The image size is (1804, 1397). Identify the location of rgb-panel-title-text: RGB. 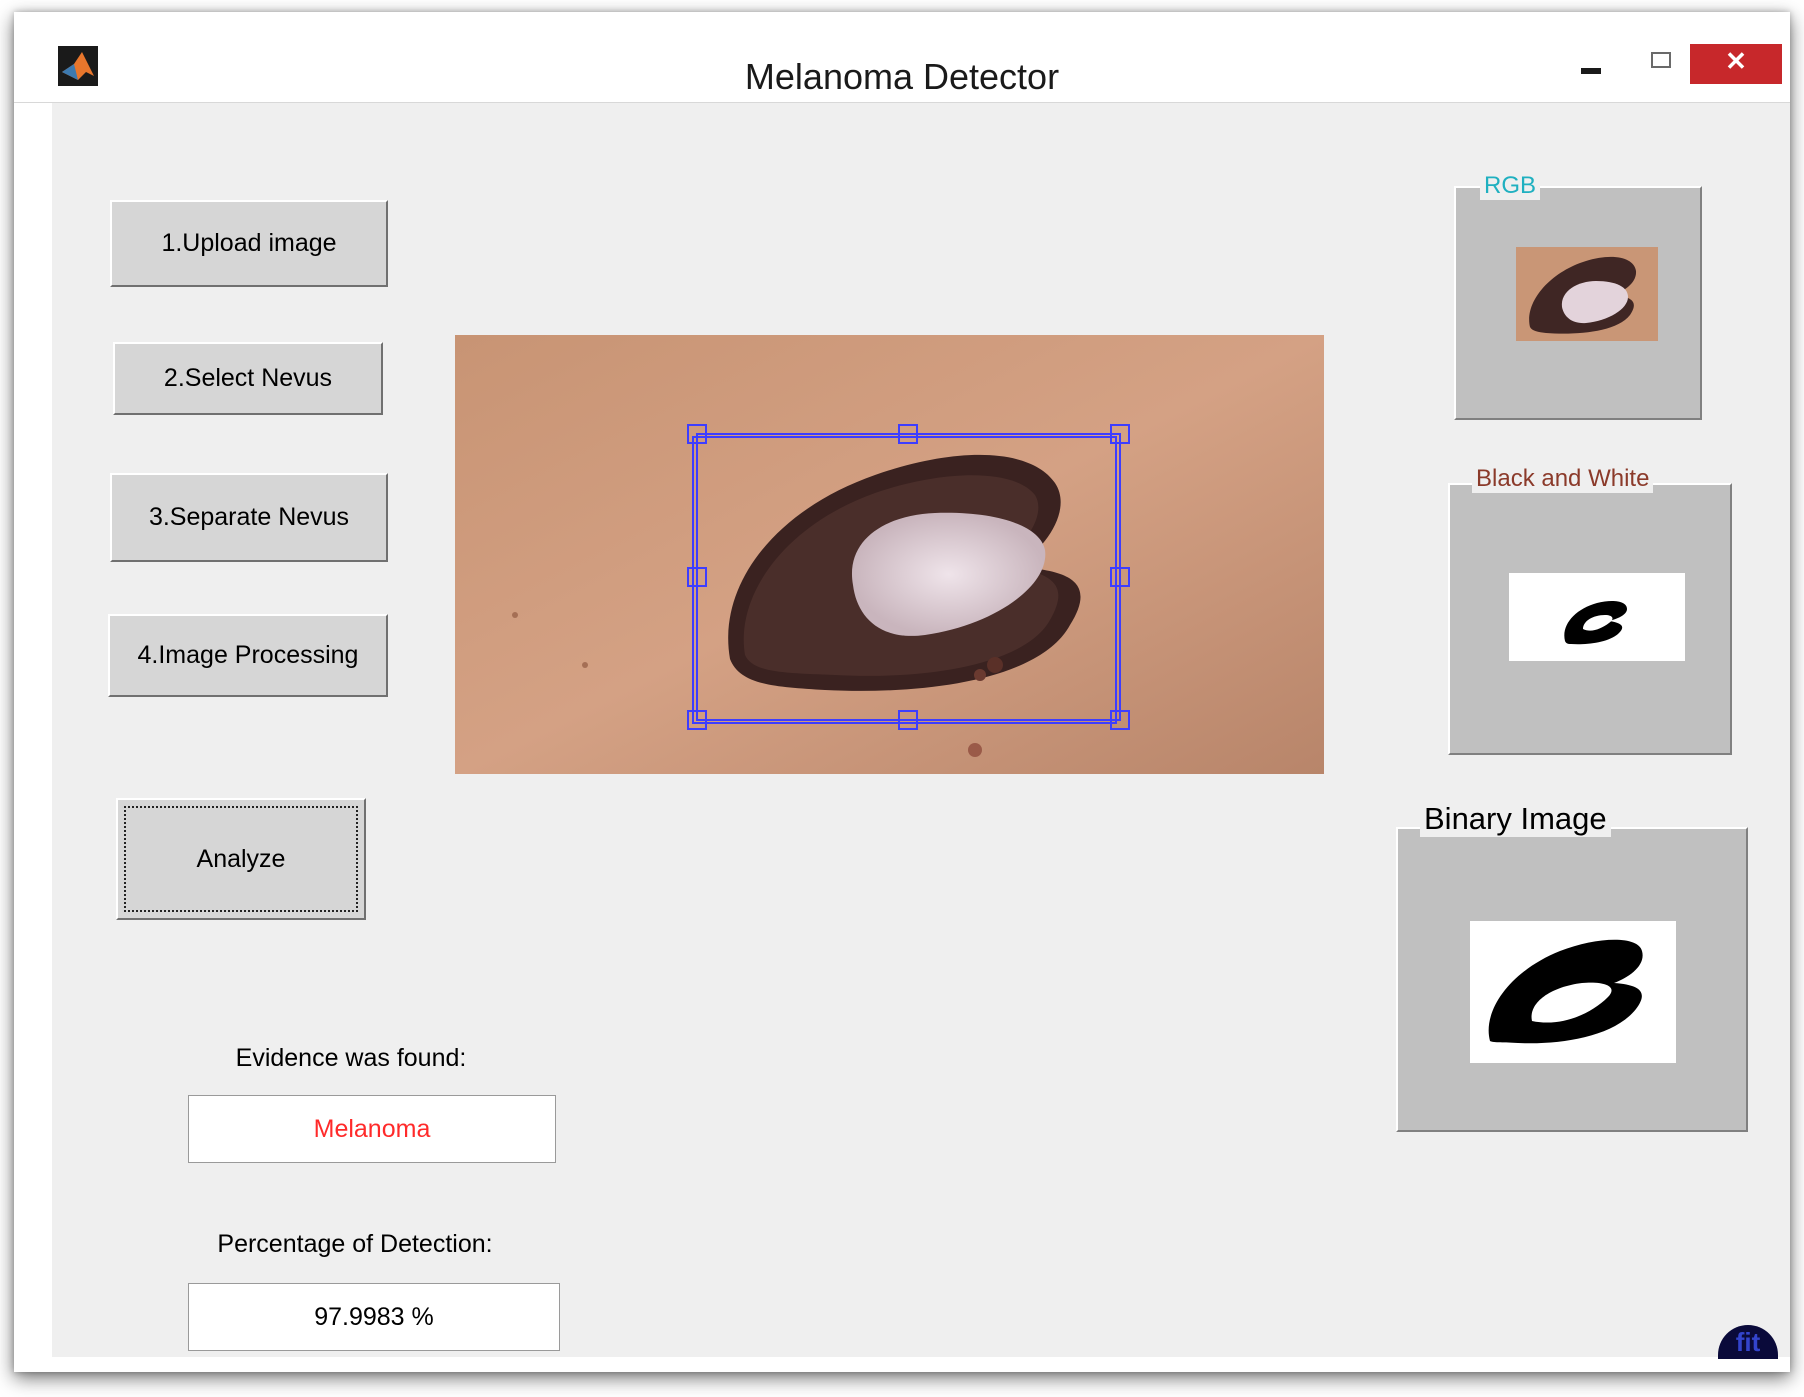
(1510, 185).